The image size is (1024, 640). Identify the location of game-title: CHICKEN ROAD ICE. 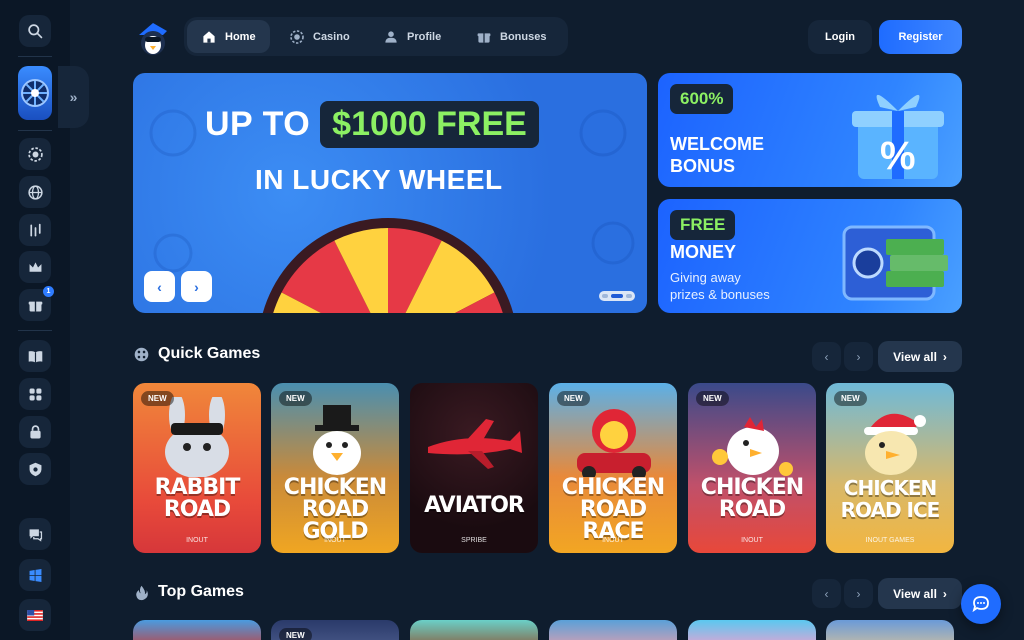
(890, 499).